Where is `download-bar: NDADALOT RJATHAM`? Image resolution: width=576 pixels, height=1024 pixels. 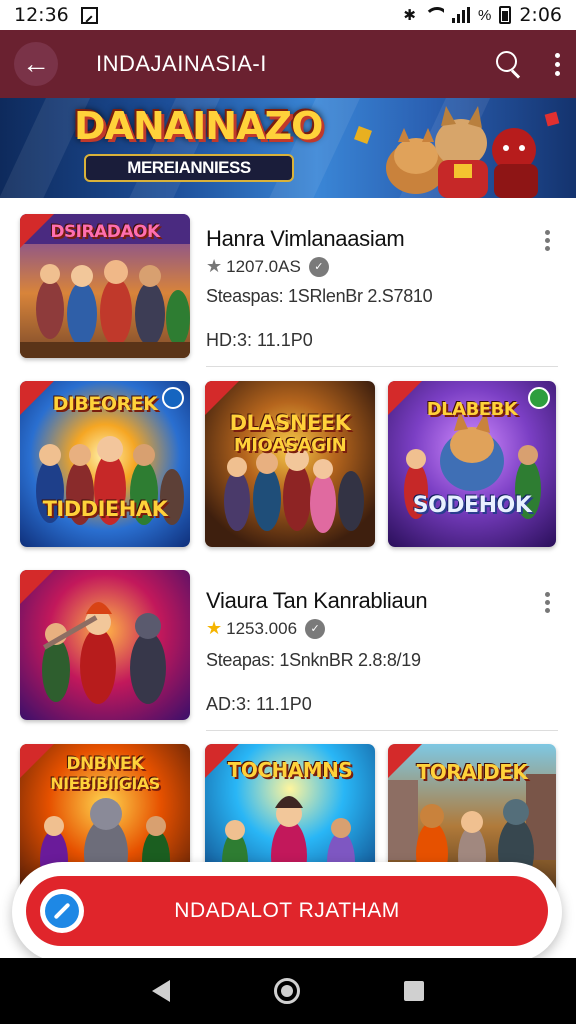 download-bar: NDADALOT RJATHAM is located at coordinates (287, 912).